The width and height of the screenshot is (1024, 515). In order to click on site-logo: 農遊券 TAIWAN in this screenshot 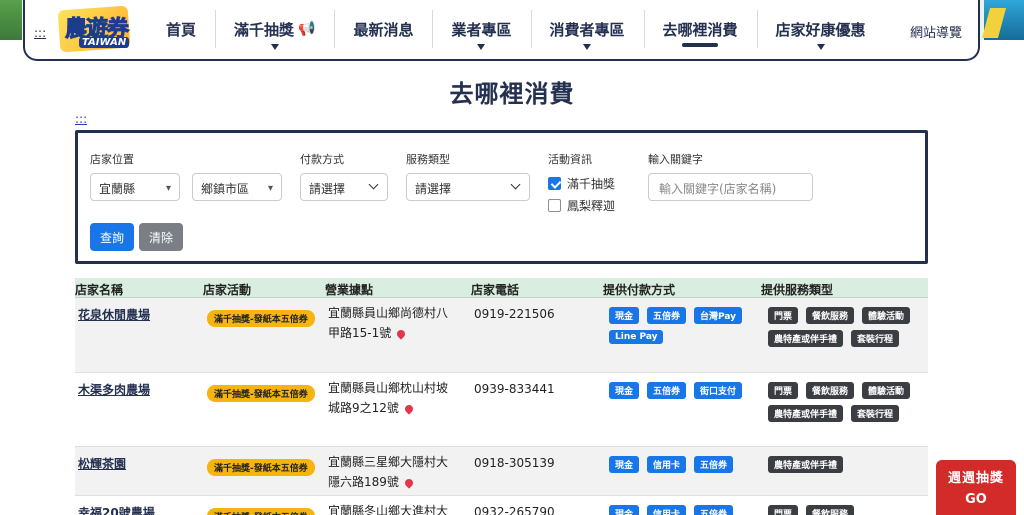, I will do `click(94, 29)`.